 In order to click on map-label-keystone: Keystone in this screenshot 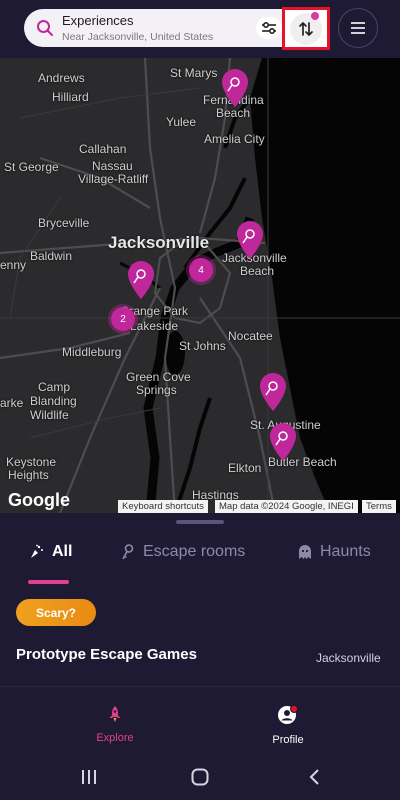, I will do `click(31, 462)`.